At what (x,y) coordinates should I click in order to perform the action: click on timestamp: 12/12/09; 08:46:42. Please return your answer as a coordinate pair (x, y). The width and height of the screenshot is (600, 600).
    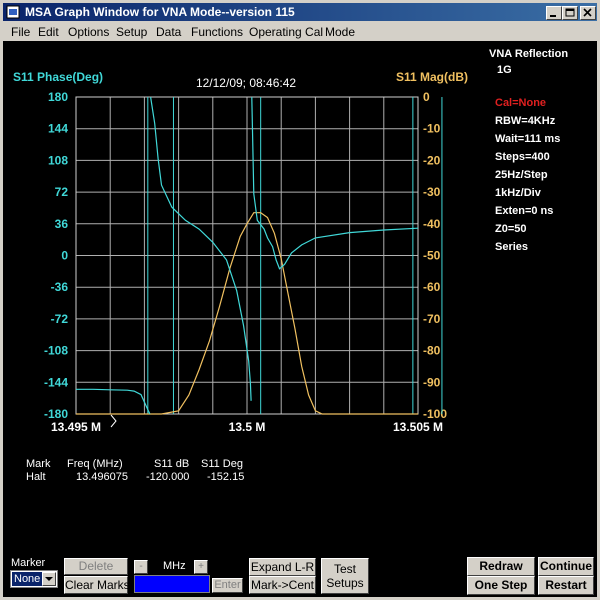
    Looking at the image, I should click on (246, 83).